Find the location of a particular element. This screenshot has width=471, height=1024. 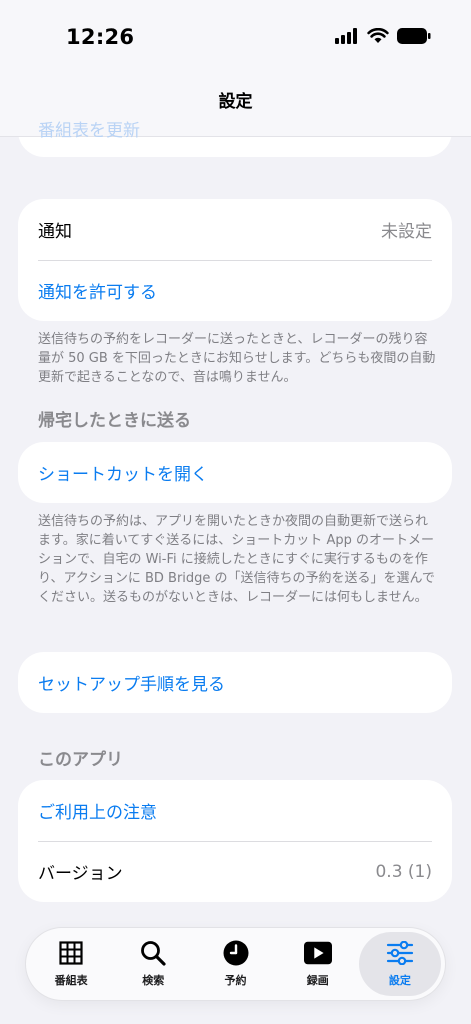

shortcut-card: ショートカットを開く is located at coordinates (235, 472).